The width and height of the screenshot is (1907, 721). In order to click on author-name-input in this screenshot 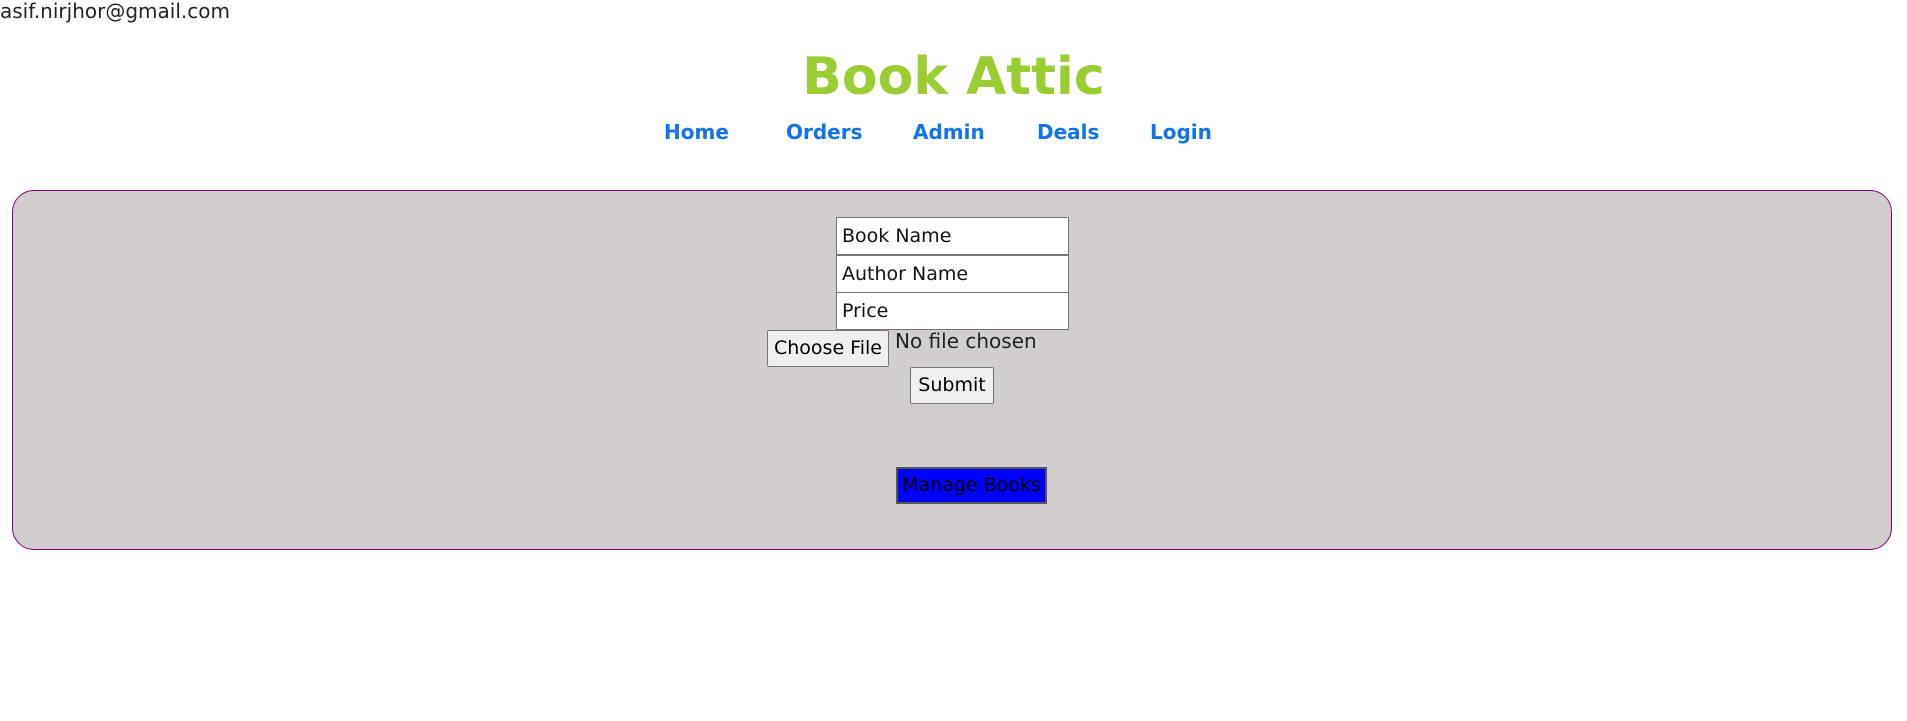, I will do `click(952, 274)`.